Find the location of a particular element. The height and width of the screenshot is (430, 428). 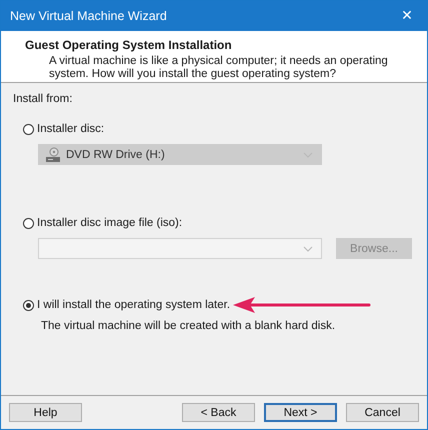

window-title: New Virtual Machine Wizard is located at coordinates (88, 16).